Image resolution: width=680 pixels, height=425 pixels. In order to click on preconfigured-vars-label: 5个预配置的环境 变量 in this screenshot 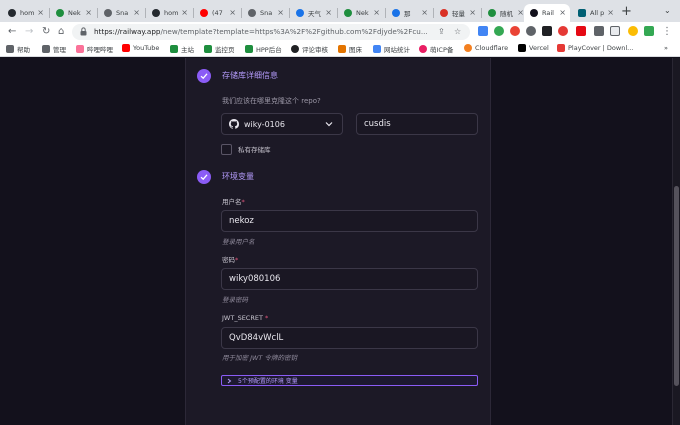, I will do `click(268, 381)`.